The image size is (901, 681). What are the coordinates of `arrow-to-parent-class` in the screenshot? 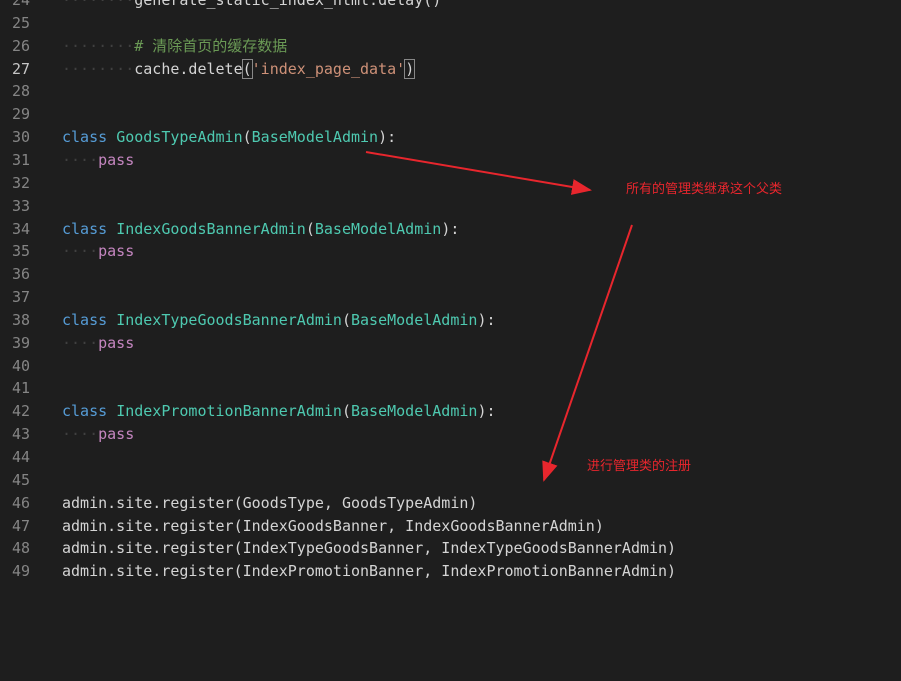 It's located at (478, 173).